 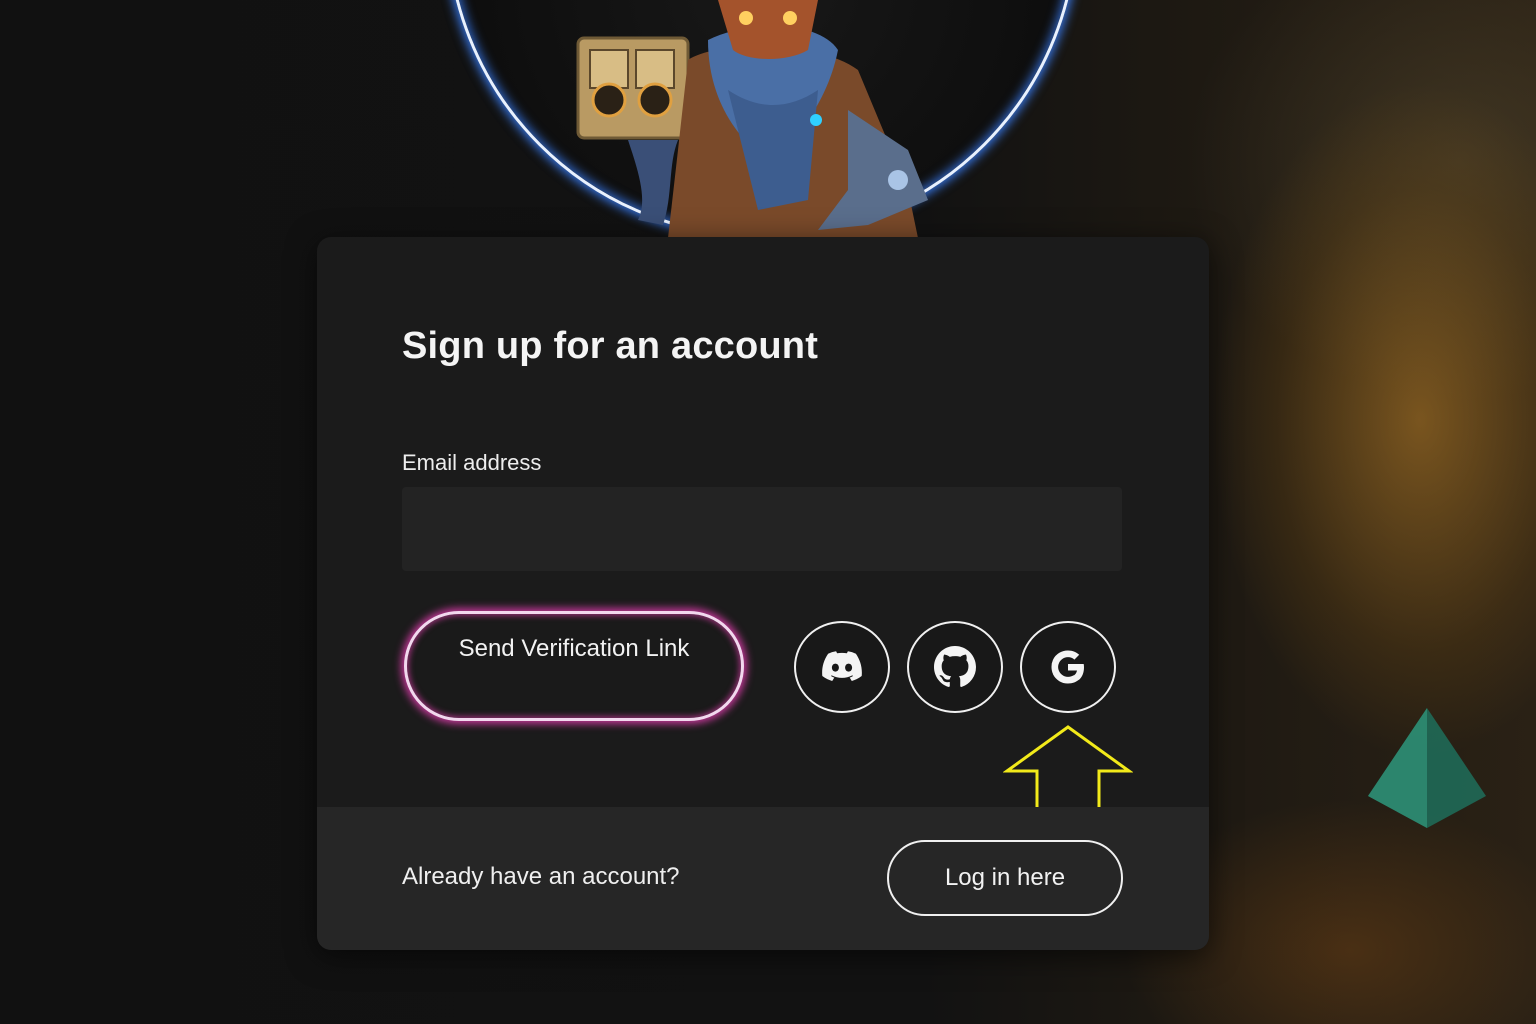 I want to click on github-icon, so click(x=955, y=666).